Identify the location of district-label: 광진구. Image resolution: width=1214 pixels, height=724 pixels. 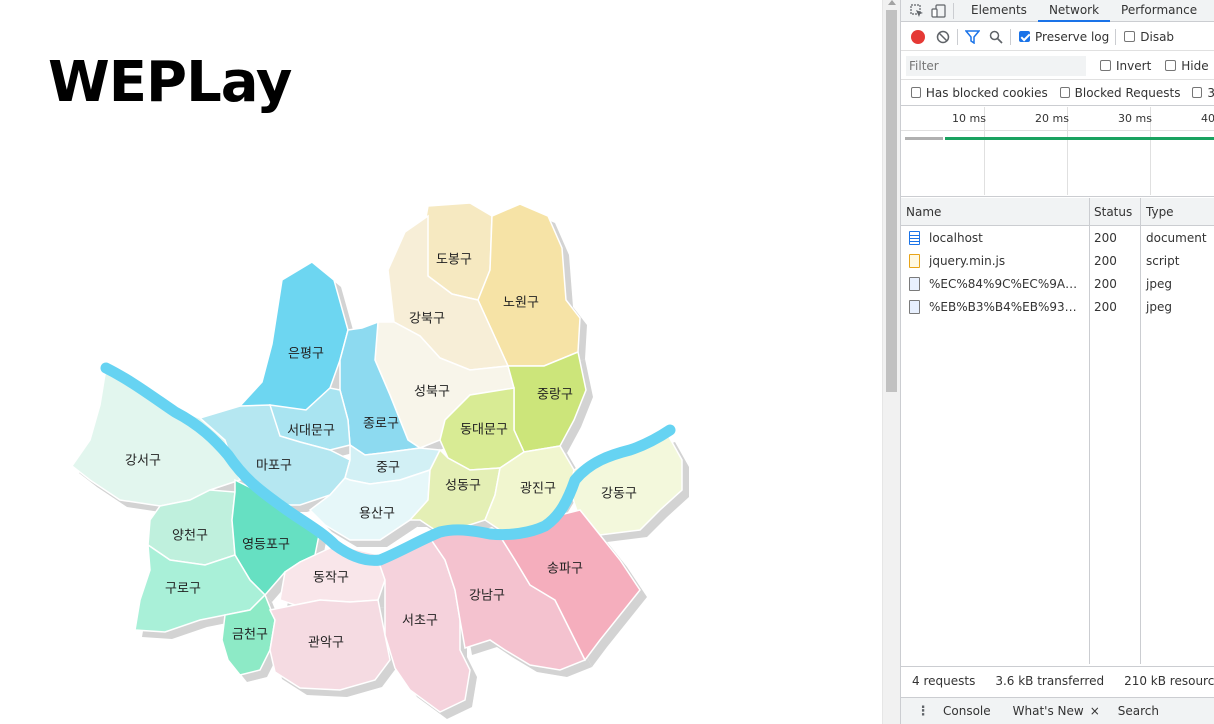
(538, 489).